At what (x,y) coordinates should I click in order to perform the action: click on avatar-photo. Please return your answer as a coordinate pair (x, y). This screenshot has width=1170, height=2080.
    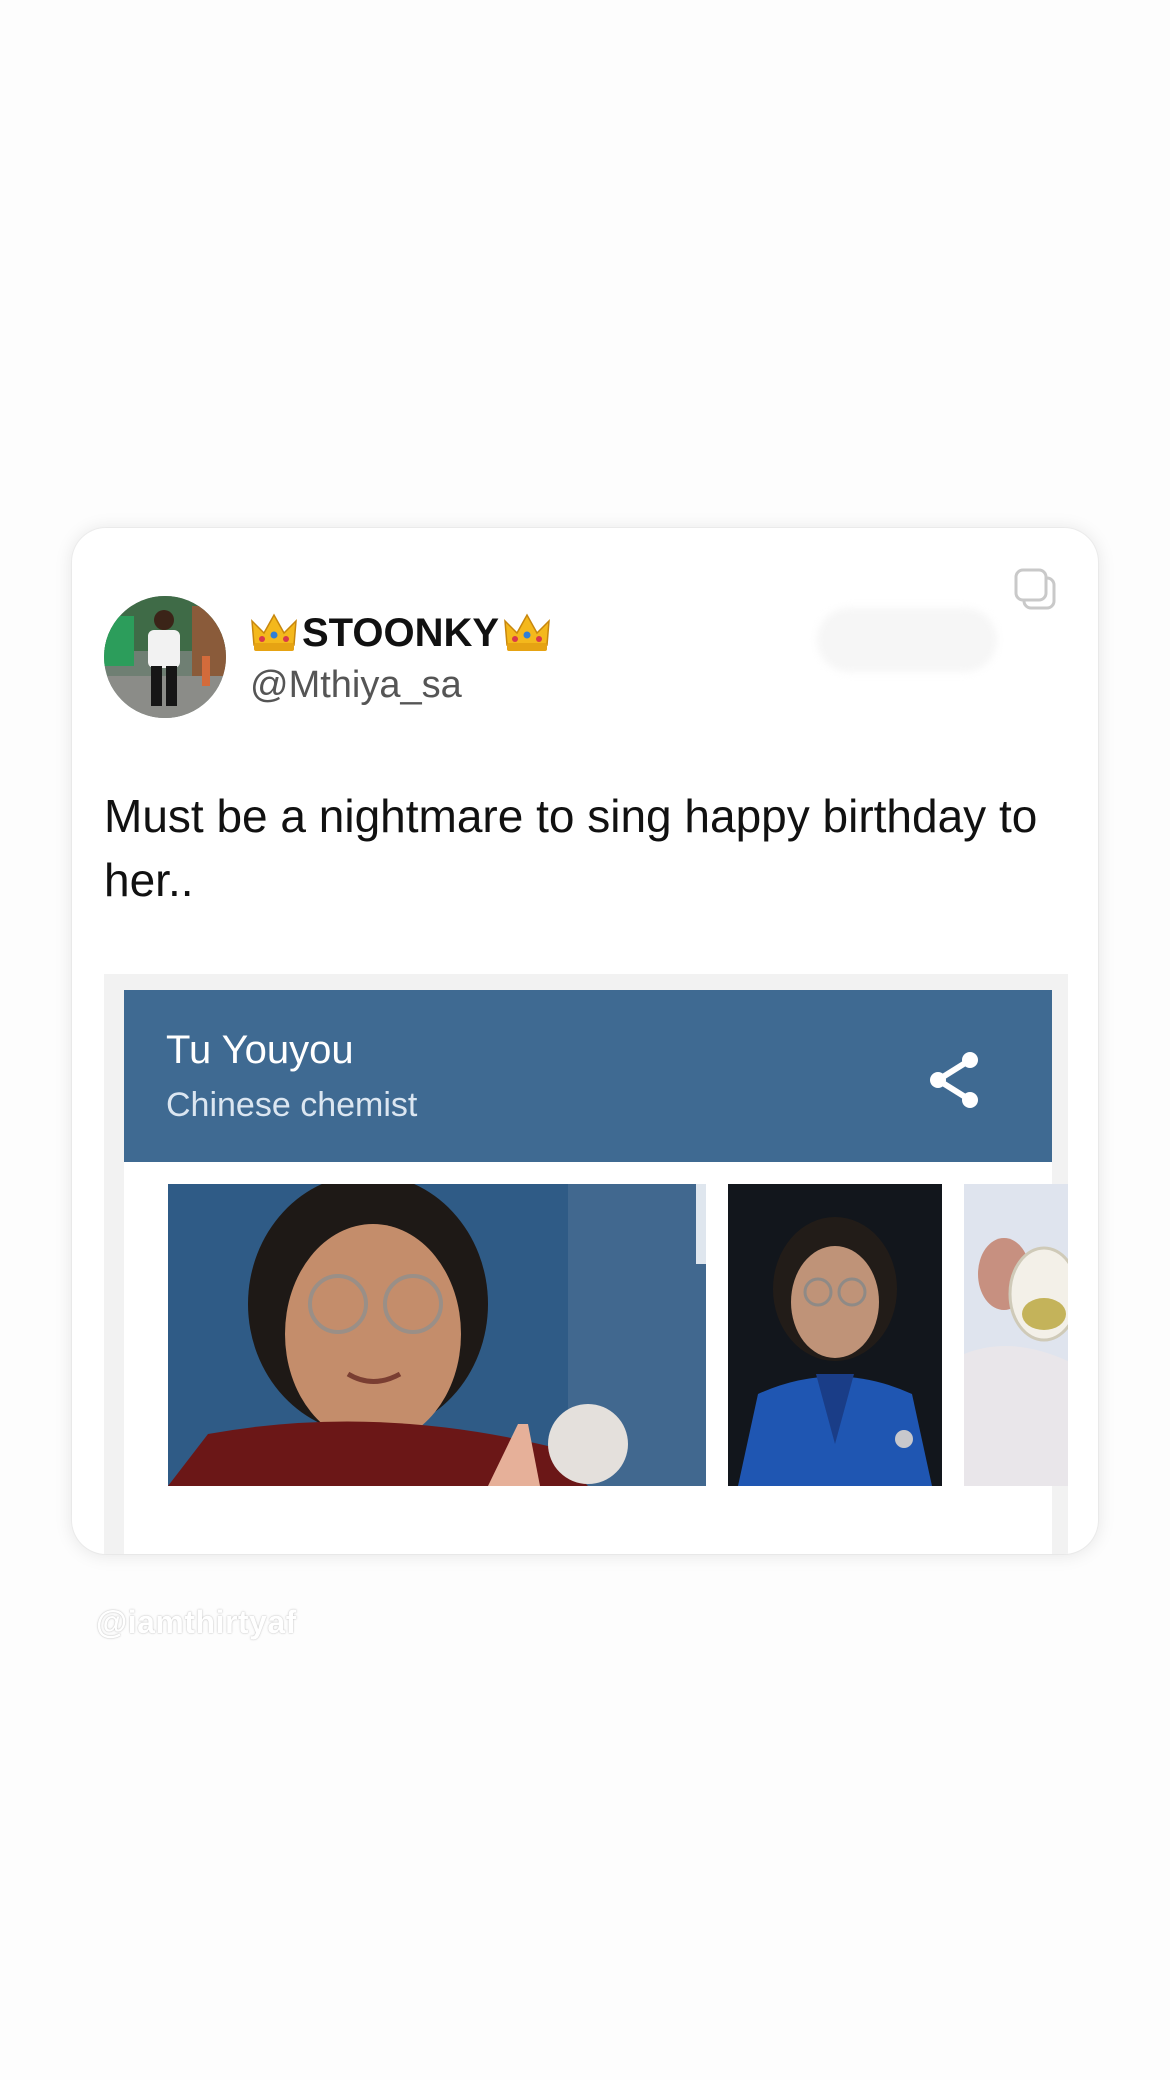
    Looking at the image, I should click on (165, 657).